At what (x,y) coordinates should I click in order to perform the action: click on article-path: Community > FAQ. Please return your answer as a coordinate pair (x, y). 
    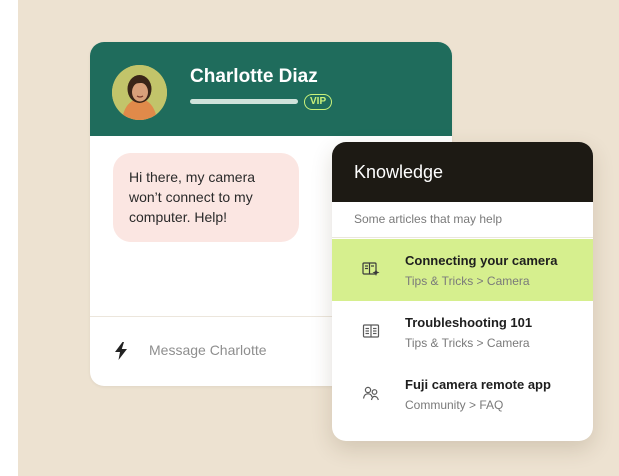
    Looking at the image, I should click on (454, 405).